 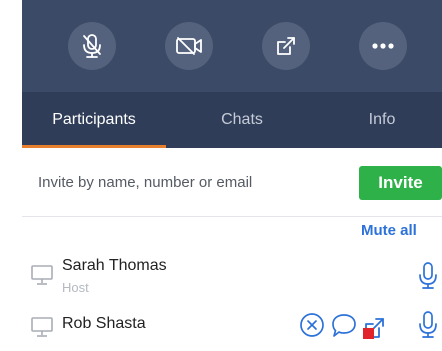 I want to click on remove-icon, so click(x=312, y=325).